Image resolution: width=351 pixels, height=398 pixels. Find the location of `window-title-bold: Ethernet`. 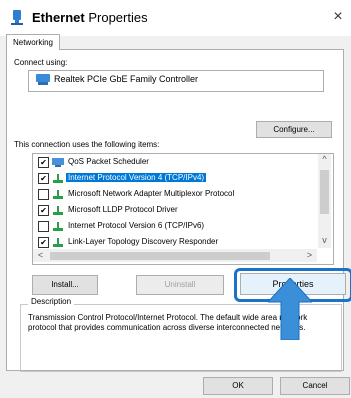

window-title-bold: Ethernet is located at coordinates (58, 17).